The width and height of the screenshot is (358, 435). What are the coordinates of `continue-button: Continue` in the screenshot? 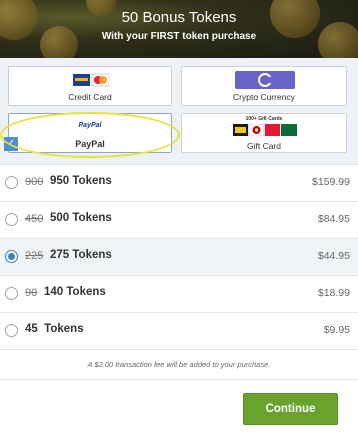 It's located at (290, 409).